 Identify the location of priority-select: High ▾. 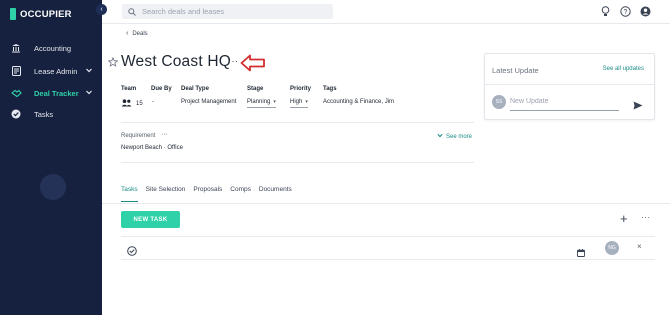
(299, 103).